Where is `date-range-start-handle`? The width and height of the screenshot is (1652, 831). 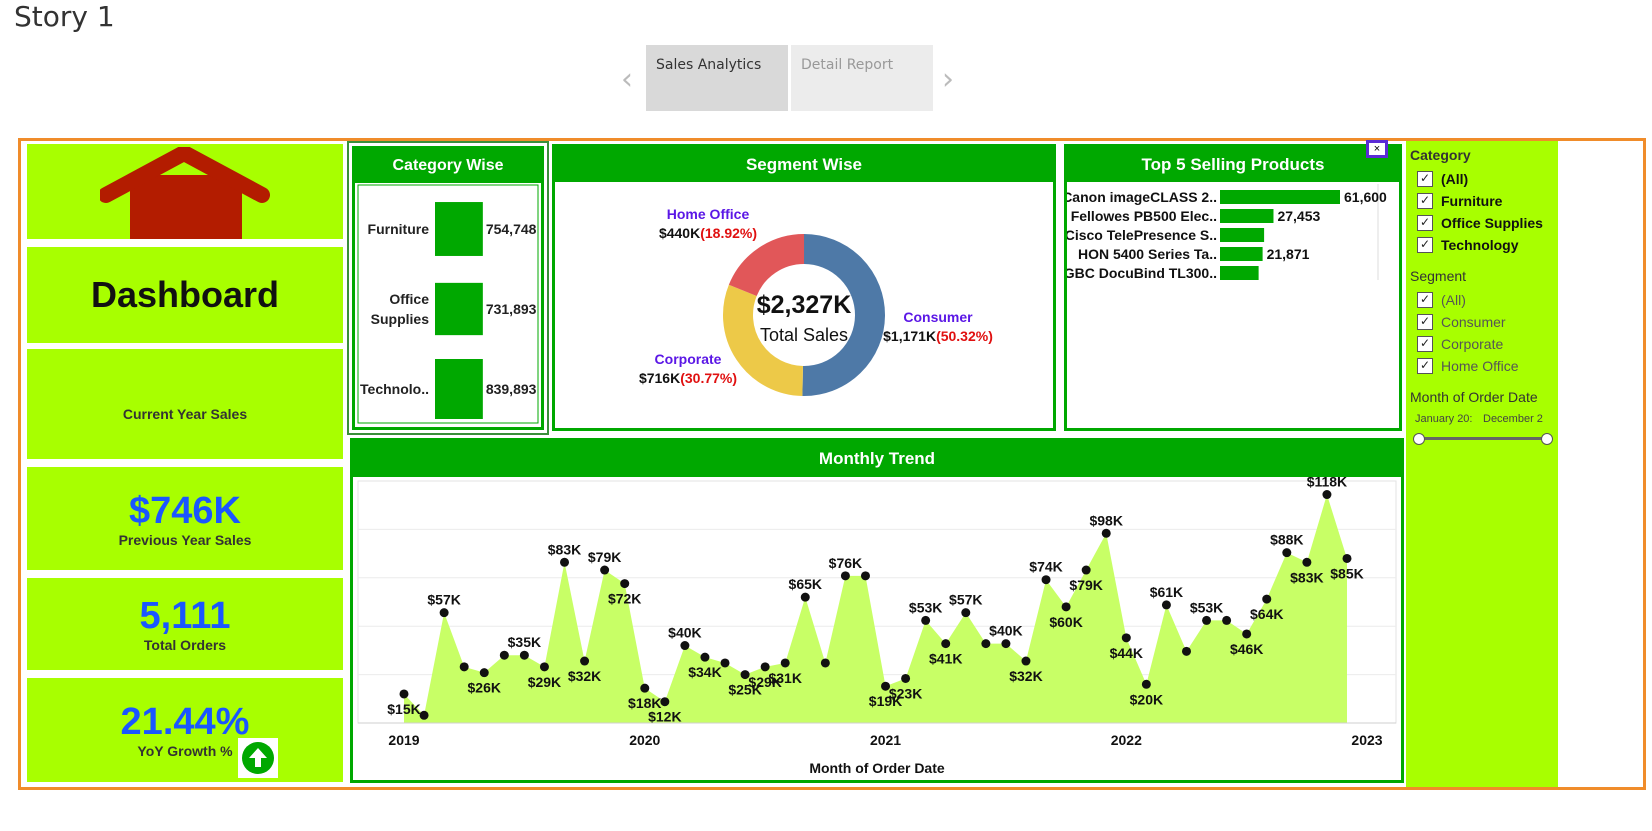 date-range-start-handle is located at coordinates (1419, 439).